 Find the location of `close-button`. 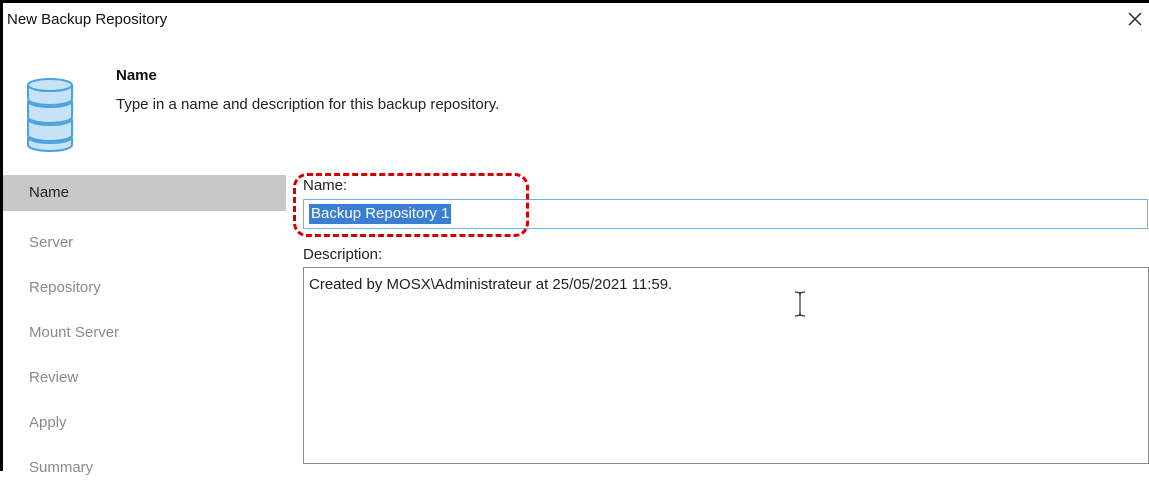

close-button is located at coordinates (1135, 19).